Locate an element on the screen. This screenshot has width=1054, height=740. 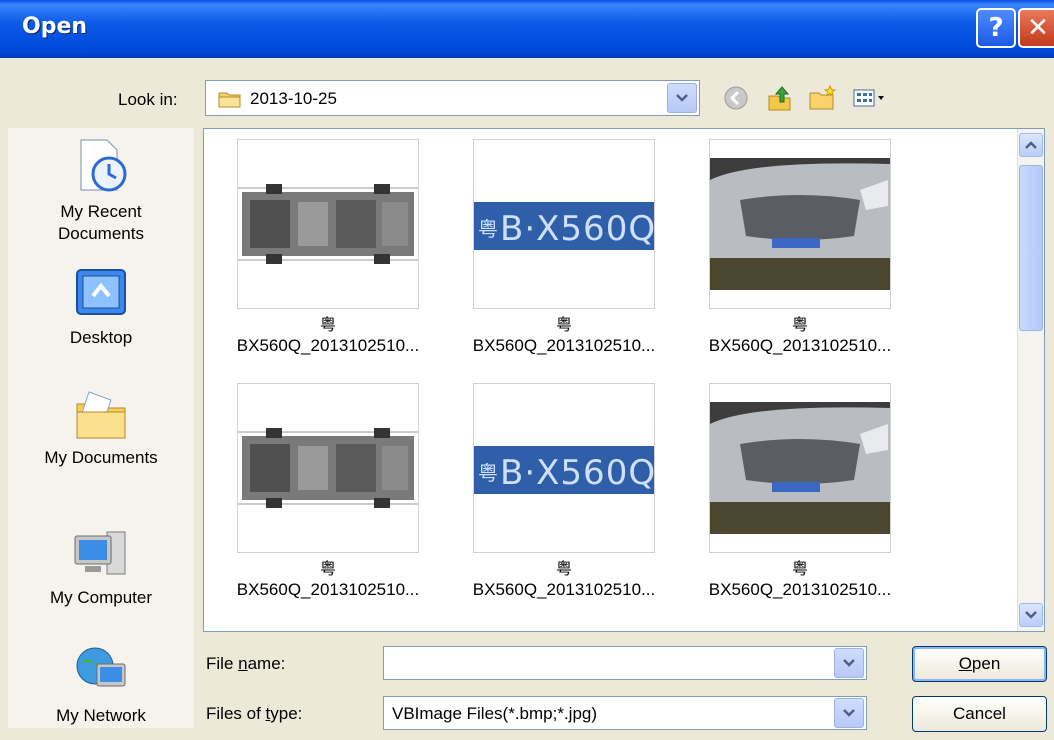
chevron-up-icon is located at coordinates (1031, 145).